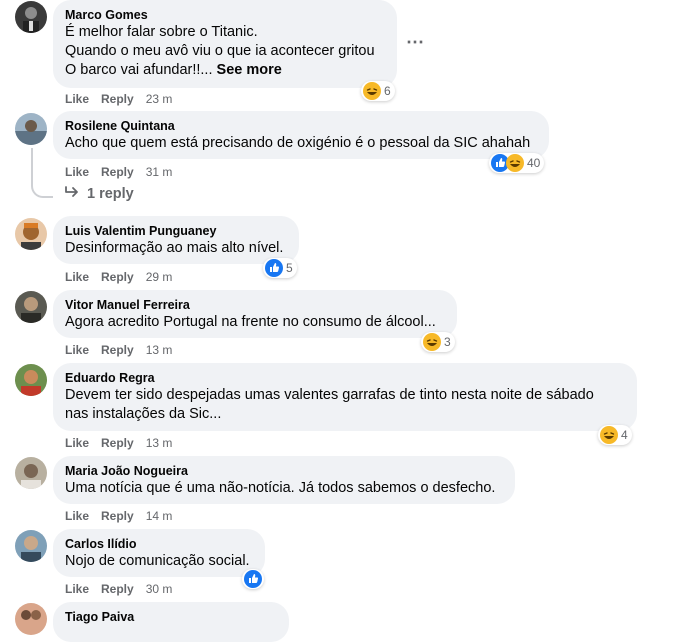  I want to click on comment-timestamp: 30 m, so click(159, 589).